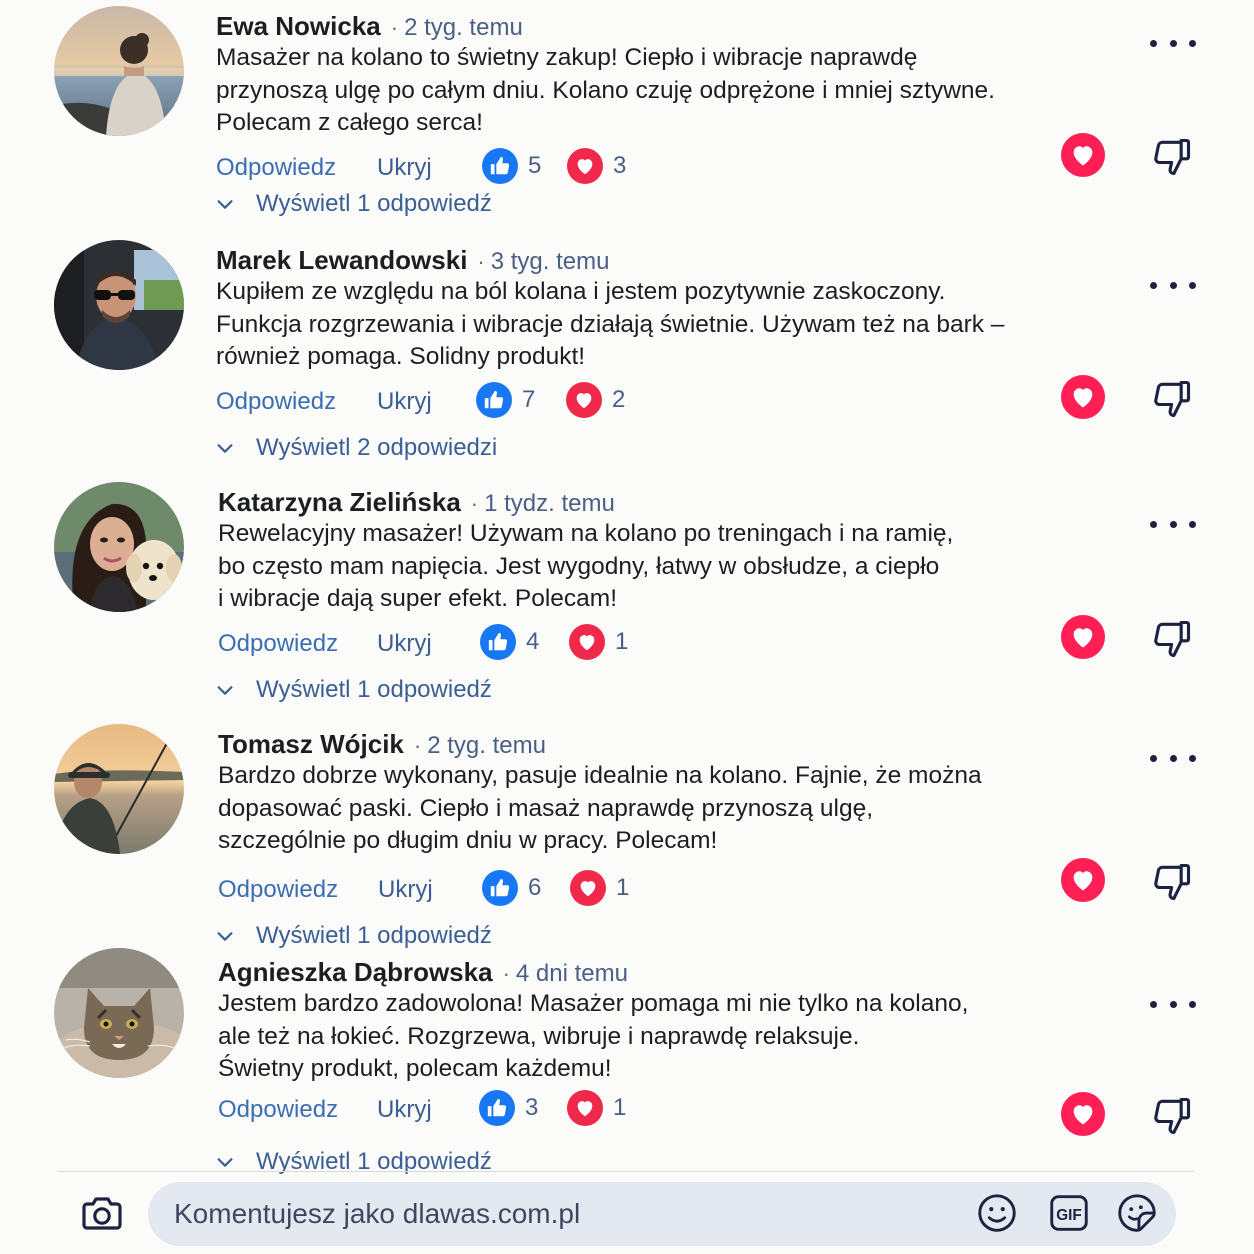 The width and height of the screenshot is (1254, 1254). Describe the element at coordinates (572, 973) in the screenshot. I see `timestamp: 4 dni temu` at that location.